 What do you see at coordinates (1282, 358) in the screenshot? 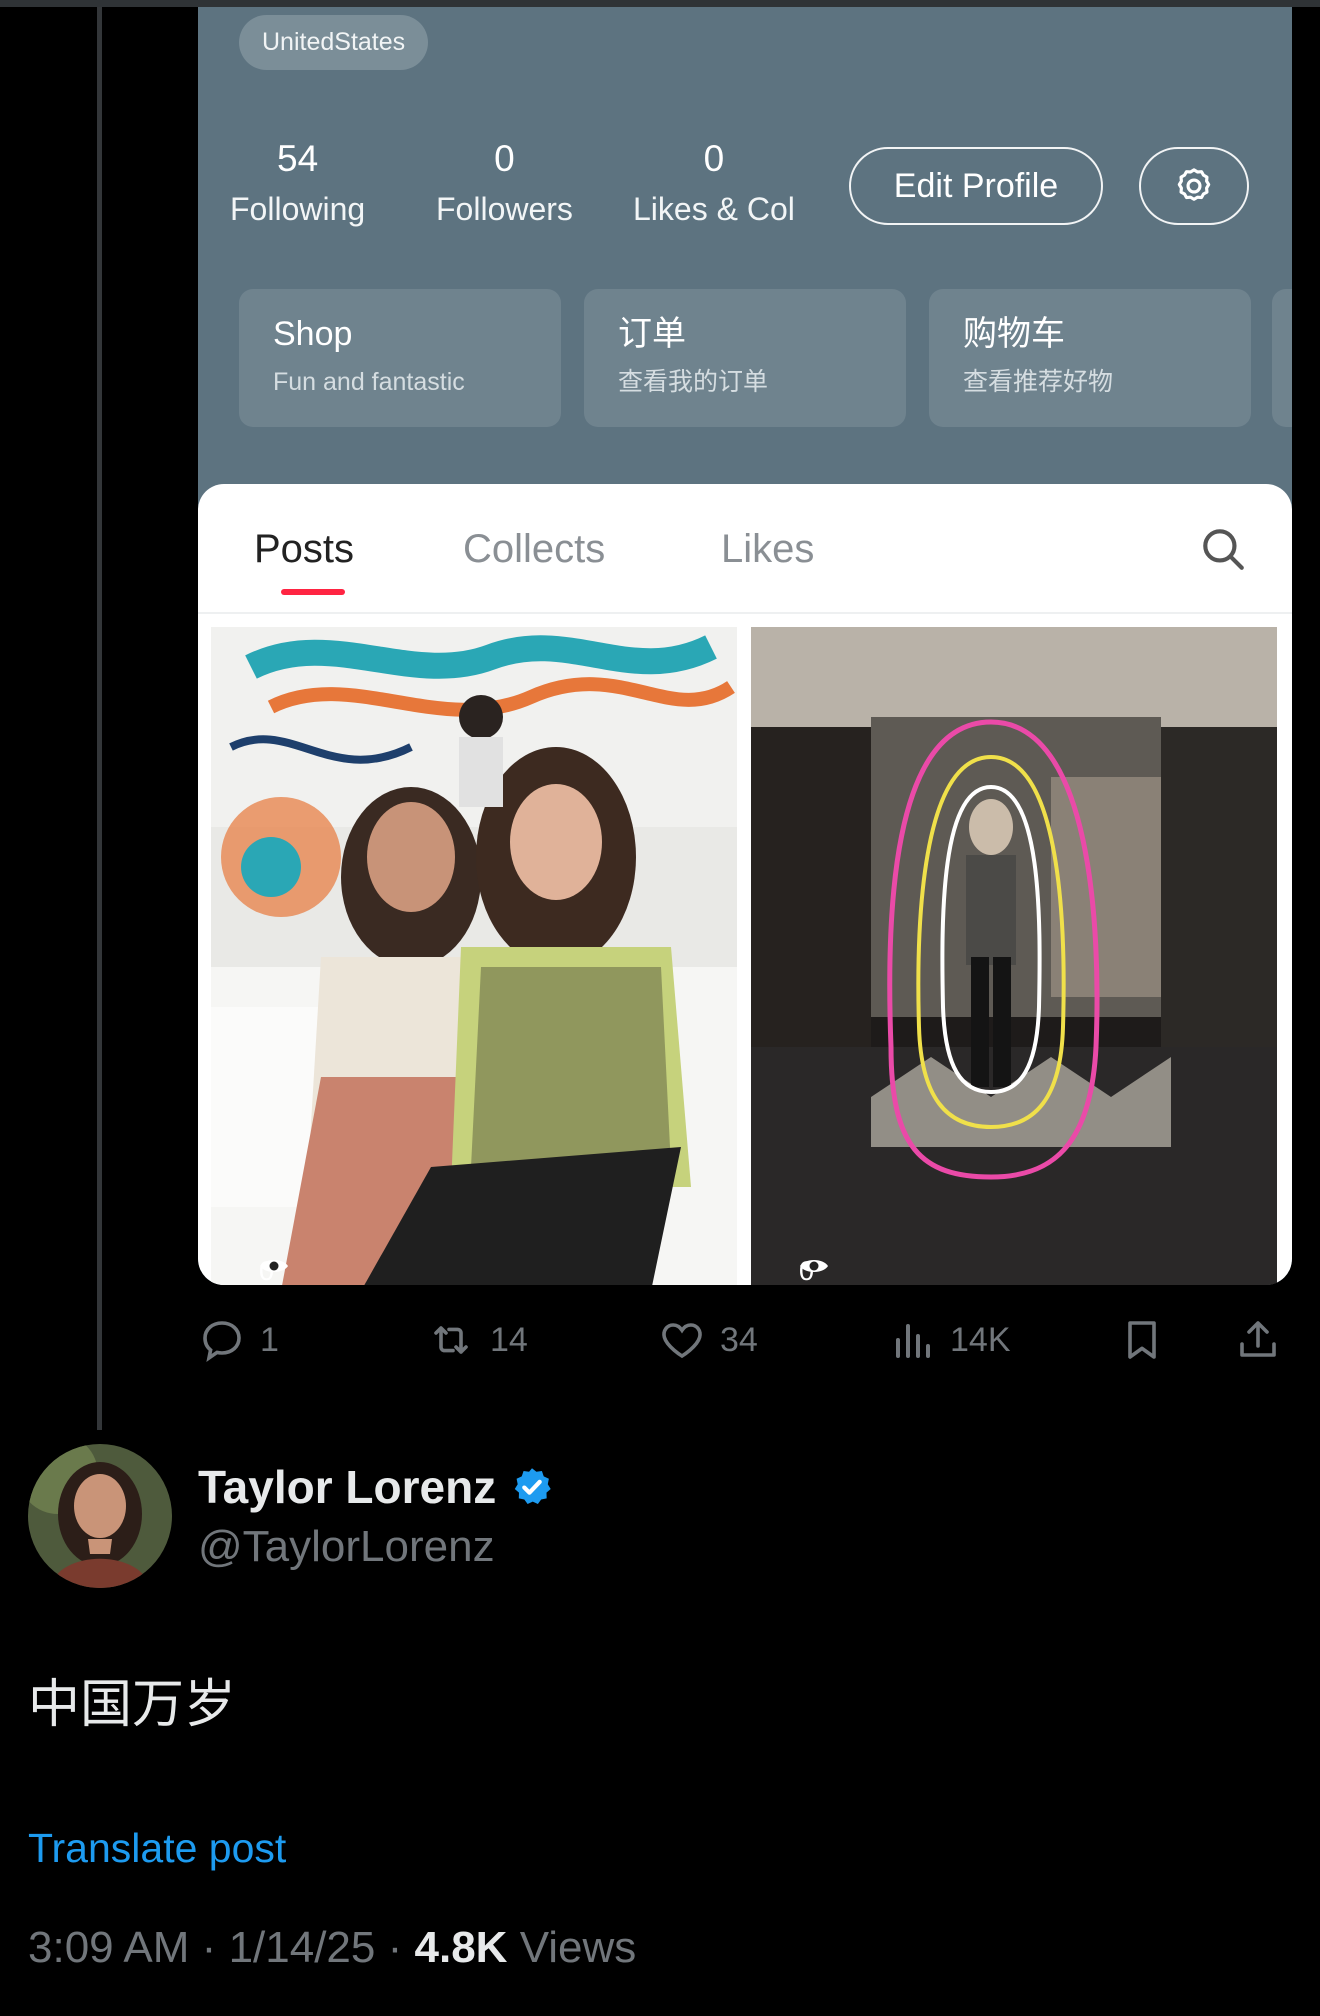
I see `card-peek` at bounding box center [1282, 358].